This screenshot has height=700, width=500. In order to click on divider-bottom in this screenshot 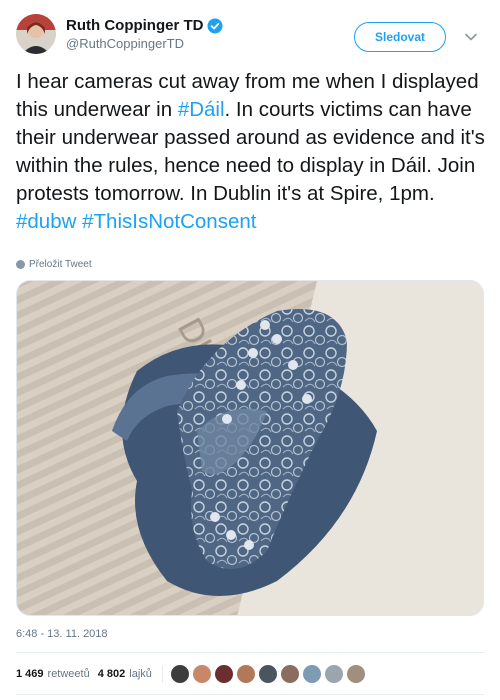, I will do `click(250, 694)`.